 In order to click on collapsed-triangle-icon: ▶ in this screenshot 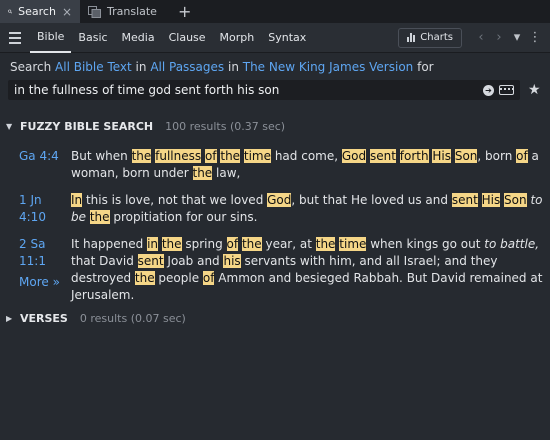, I will do `click(9, 318)`.